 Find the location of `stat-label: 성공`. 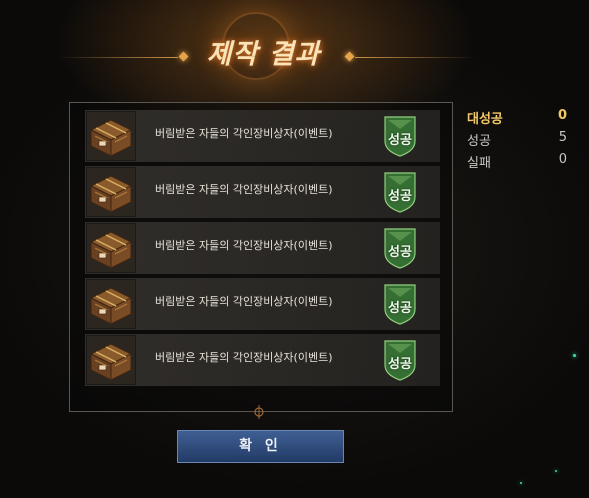

stat-label: 성공 is located at coordinates (479, 141).